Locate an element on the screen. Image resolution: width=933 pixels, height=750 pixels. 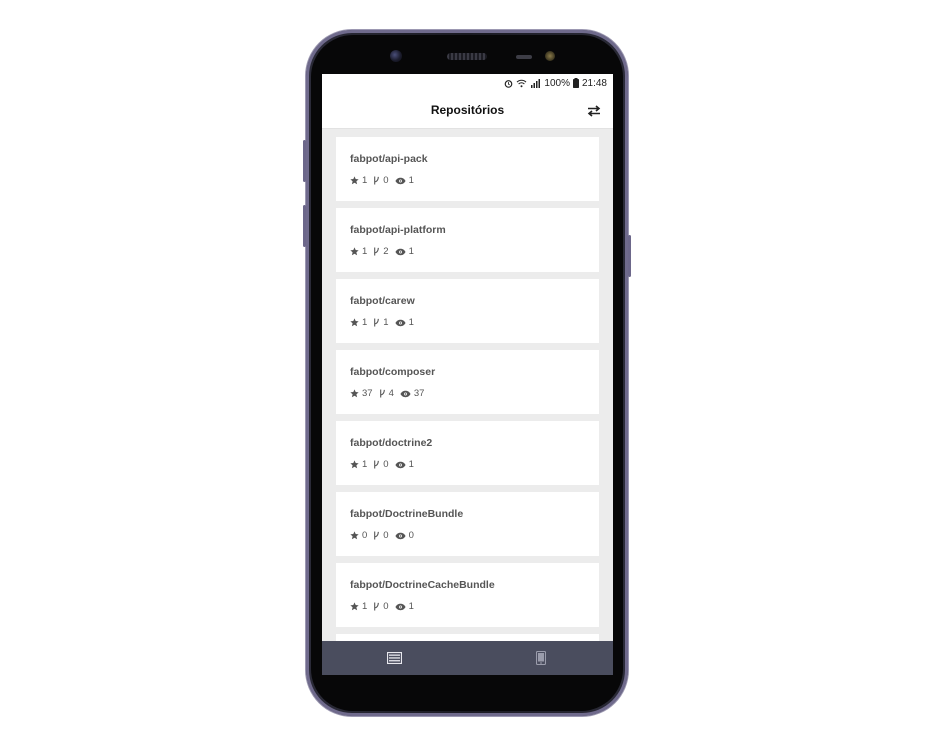
proximity-sensor is located at coordinates (524, 57).